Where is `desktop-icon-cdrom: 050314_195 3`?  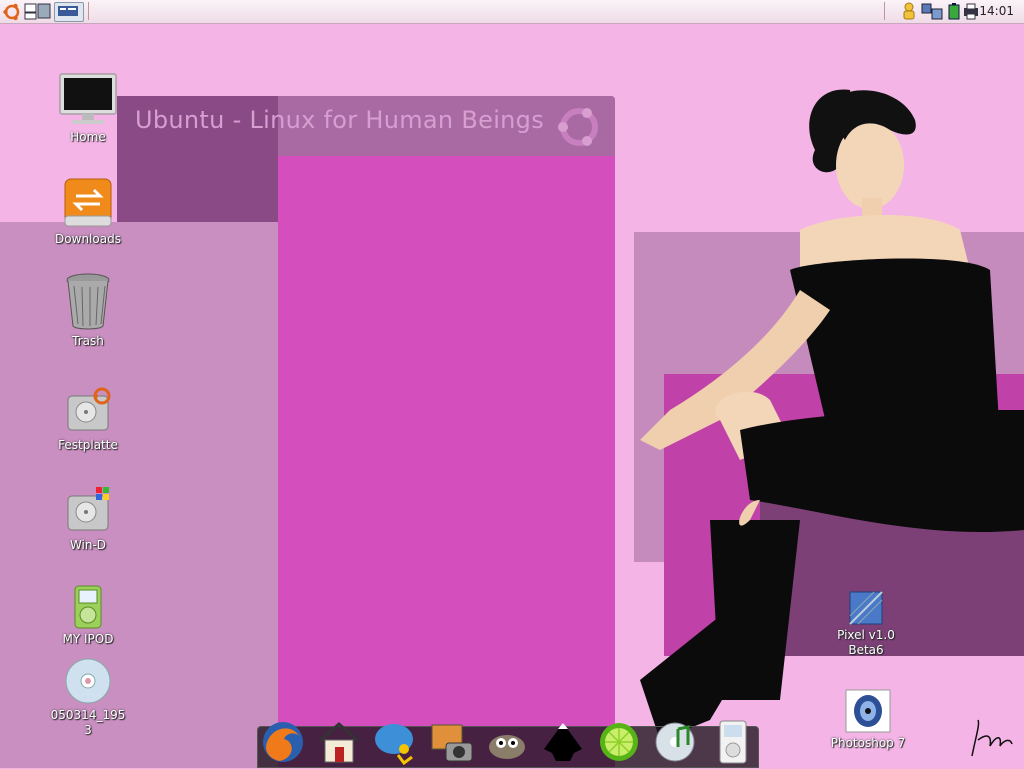
desktop-icon-cdrom: 050314_195 3 is located at coordinates (88, 697).